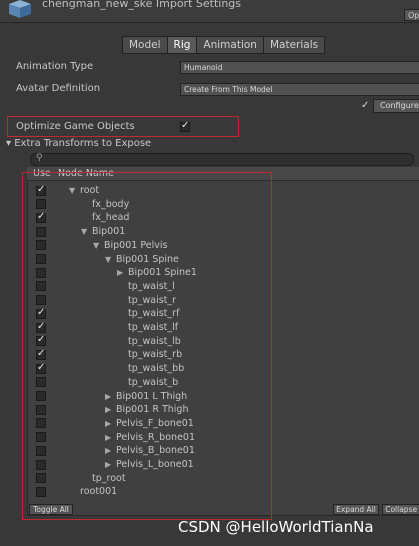 The height and width of the screenshot is (546, 419). Describe the element at coordinates (411, 15) in the screenshot. I see `open-button: Op` at that location.